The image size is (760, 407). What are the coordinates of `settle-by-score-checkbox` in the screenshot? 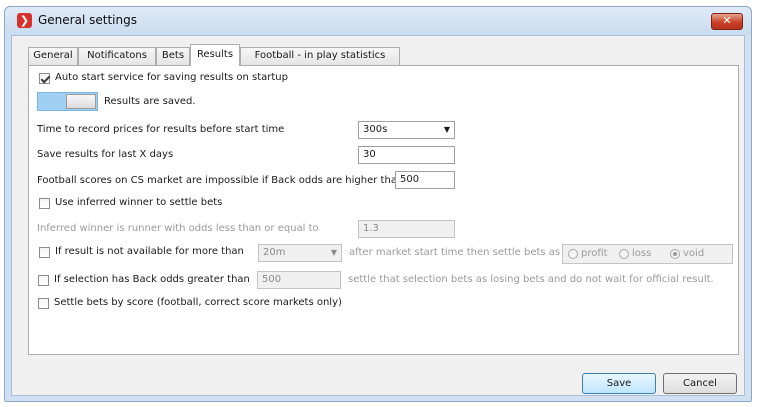 It's located at (43, 303).